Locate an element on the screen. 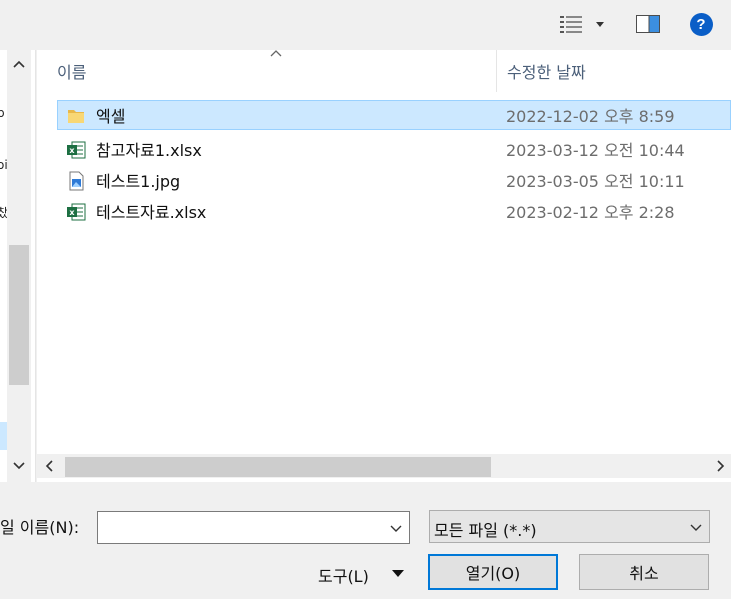 Image resolution: width=731 pixels, height=599 pixels. open-button: 열기(O) is located at coordinates (493, 572).